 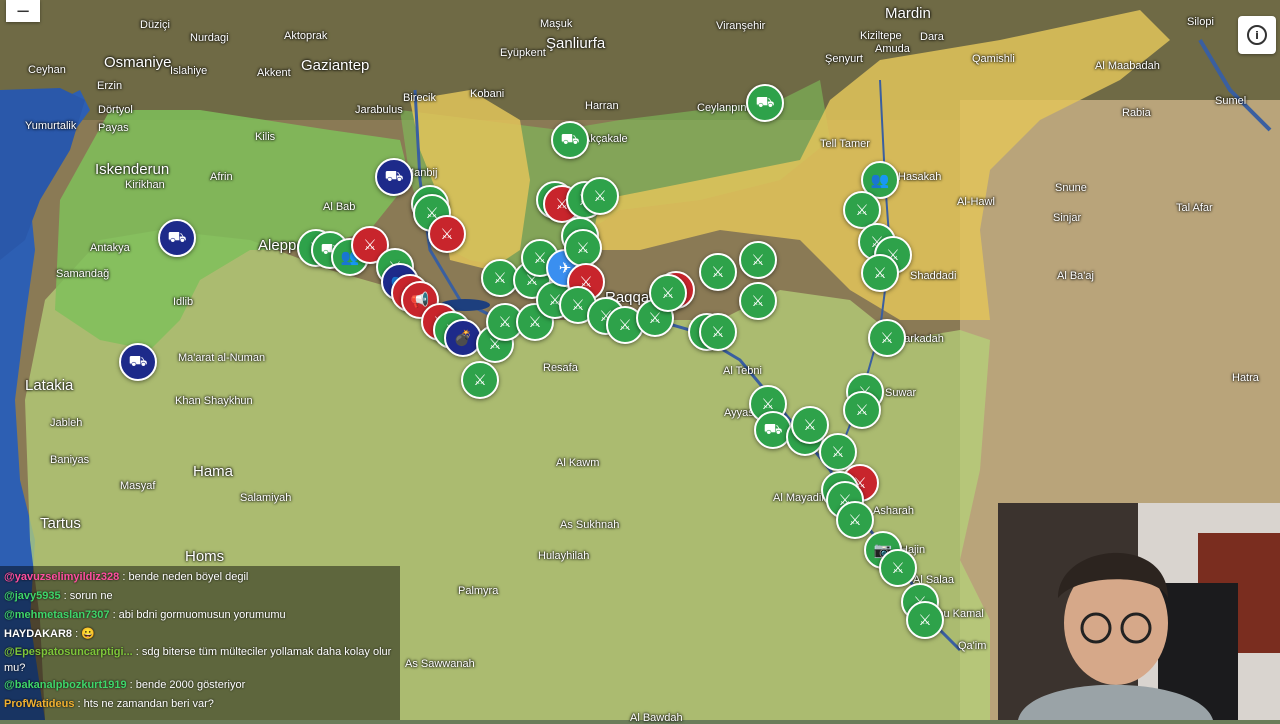 I want to click on webcam-image, so click(x=1139, y=611).